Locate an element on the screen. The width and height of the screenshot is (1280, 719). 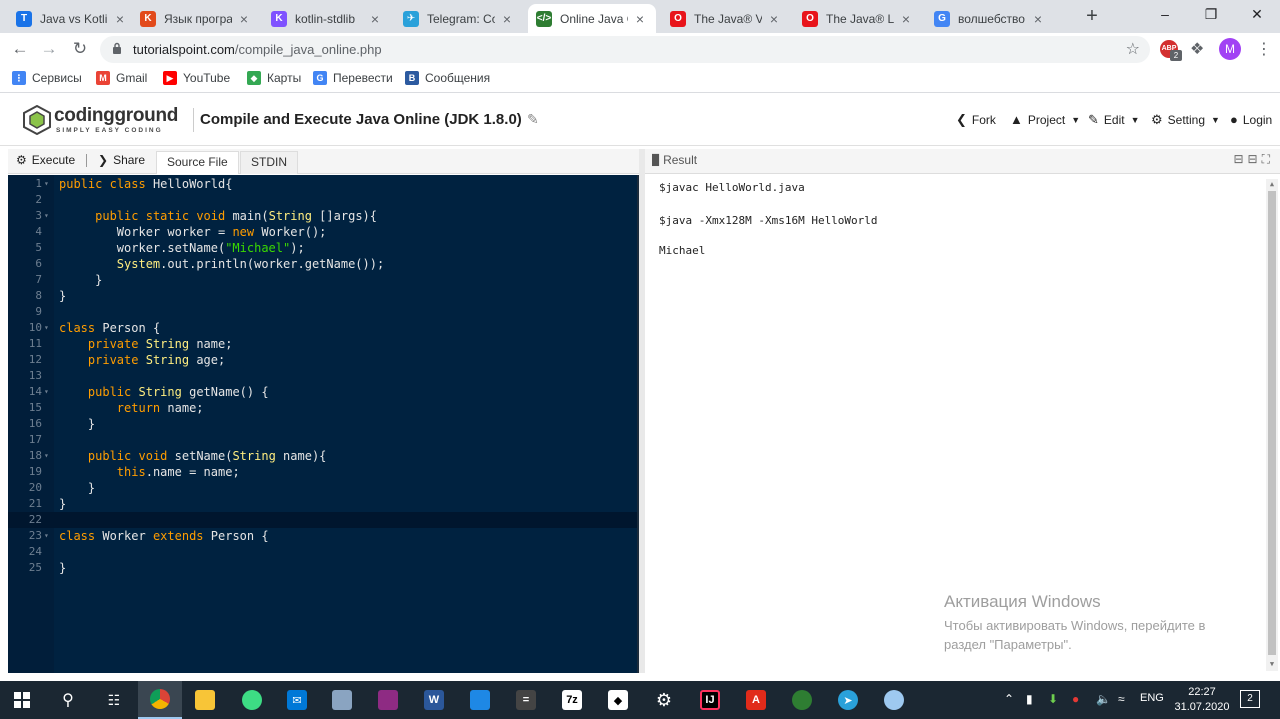
code-line: 23 ▾ class Worker extends Person { is located at coordinates (322, 536).